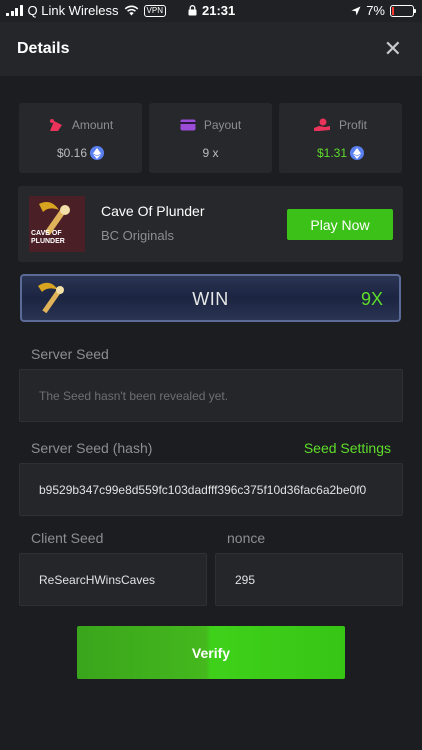 This screenshot has width=422, height=750. I want to click on lock-icon, so click(192, 10).